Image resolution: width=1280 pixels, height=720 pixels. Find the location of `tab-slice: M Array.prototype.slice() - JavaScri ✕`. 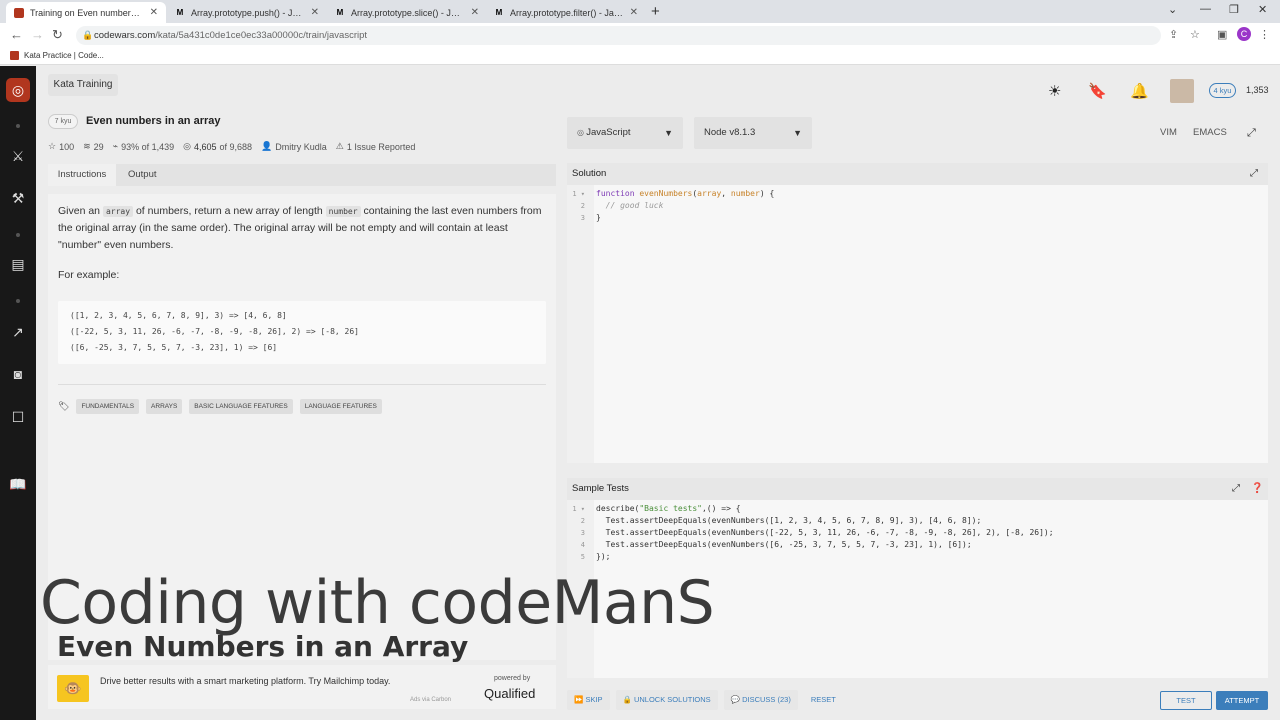

tab-slice: M Array.prototype.slice() - JavaScri ✕ is located at coordinates (407, 12).